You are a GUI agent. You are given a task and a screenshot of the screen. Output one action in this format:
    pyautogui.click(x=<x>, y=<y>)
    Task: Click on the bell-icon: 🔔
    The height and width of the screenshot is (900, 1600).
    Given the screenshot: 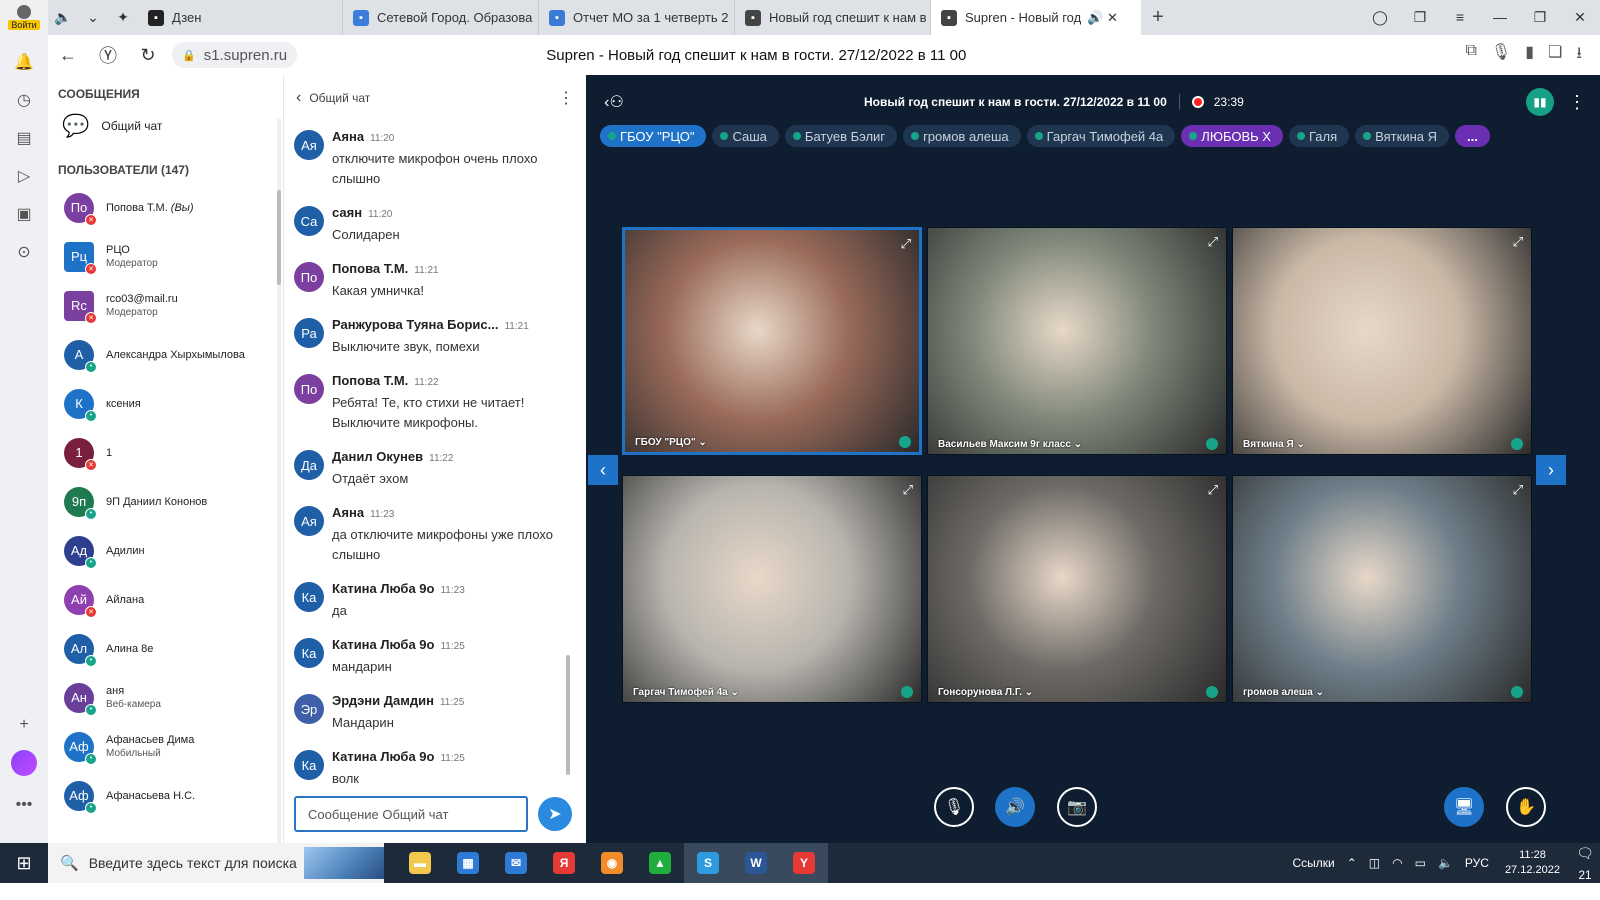 What is the action you would take?
    pyautogui.click(x=24, y=62)
    